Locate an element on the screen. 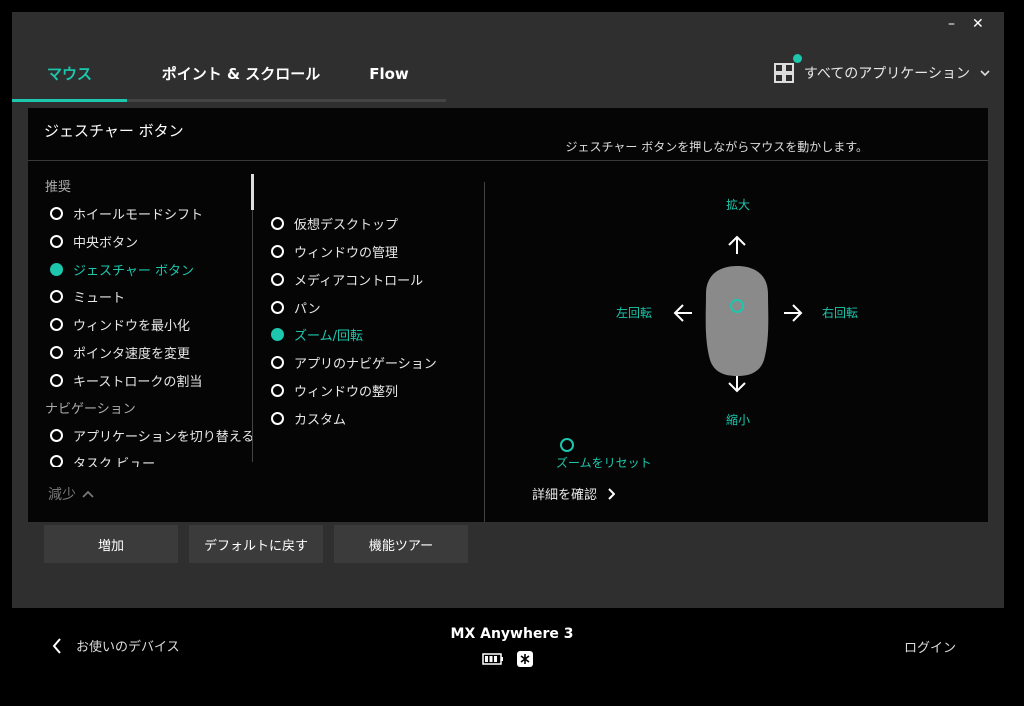 Image resolution: width=1024 pixels, height=706 pixels. gesture-option: アプリのナビゲーション is located at coordinates (354, 362).